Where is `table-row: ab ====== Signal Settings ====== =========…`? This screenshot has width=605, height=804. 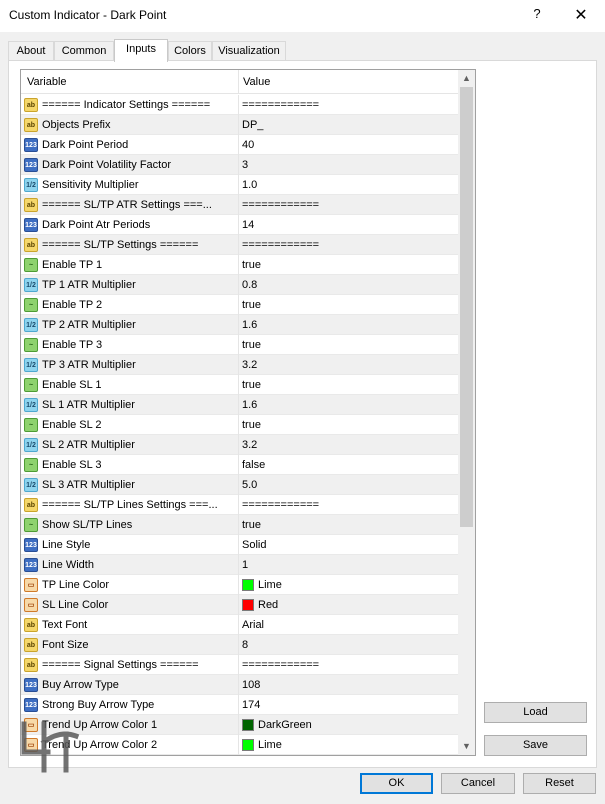 table-row: ab ====== Signal Settings ====== =========… is located at coordinates (239, 665).